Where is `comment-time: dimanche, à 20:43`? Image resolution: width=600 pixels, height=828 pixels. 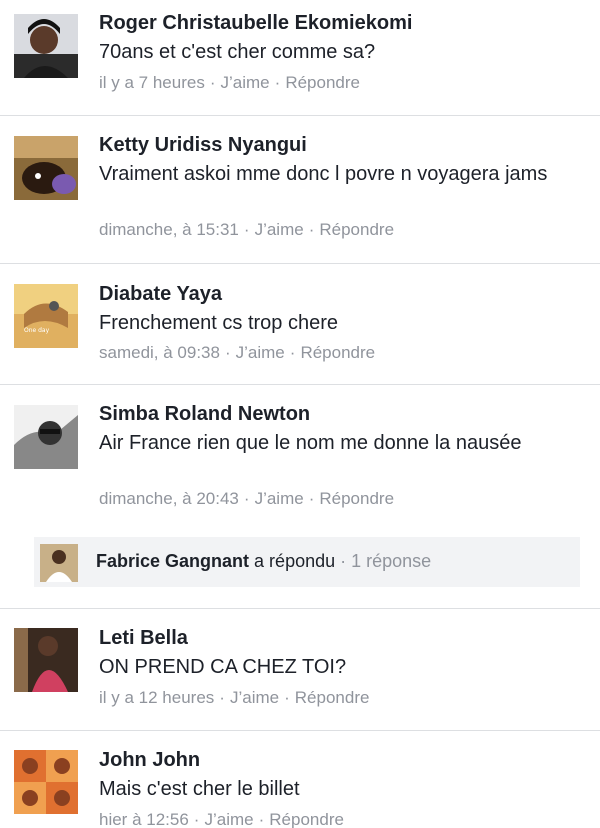 comment-time: dimanche, à 20:43 is located at coordinates (169, 498).